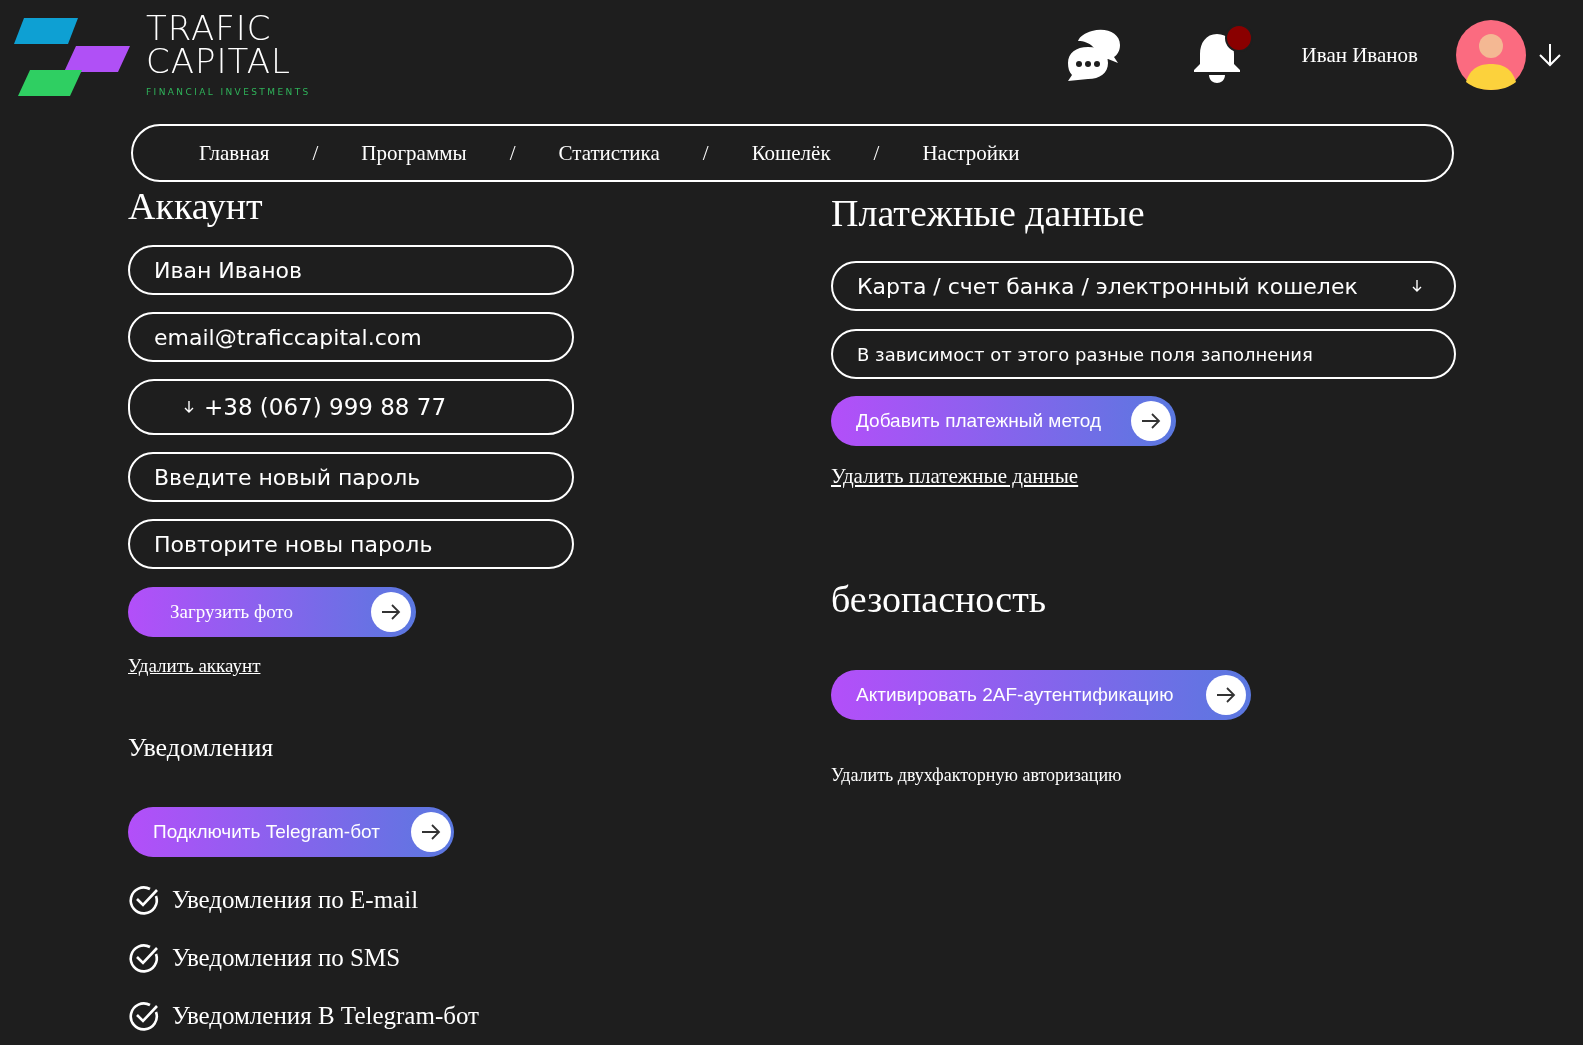  I want to click on input-field: Иван Иванов, so click(351, 270).